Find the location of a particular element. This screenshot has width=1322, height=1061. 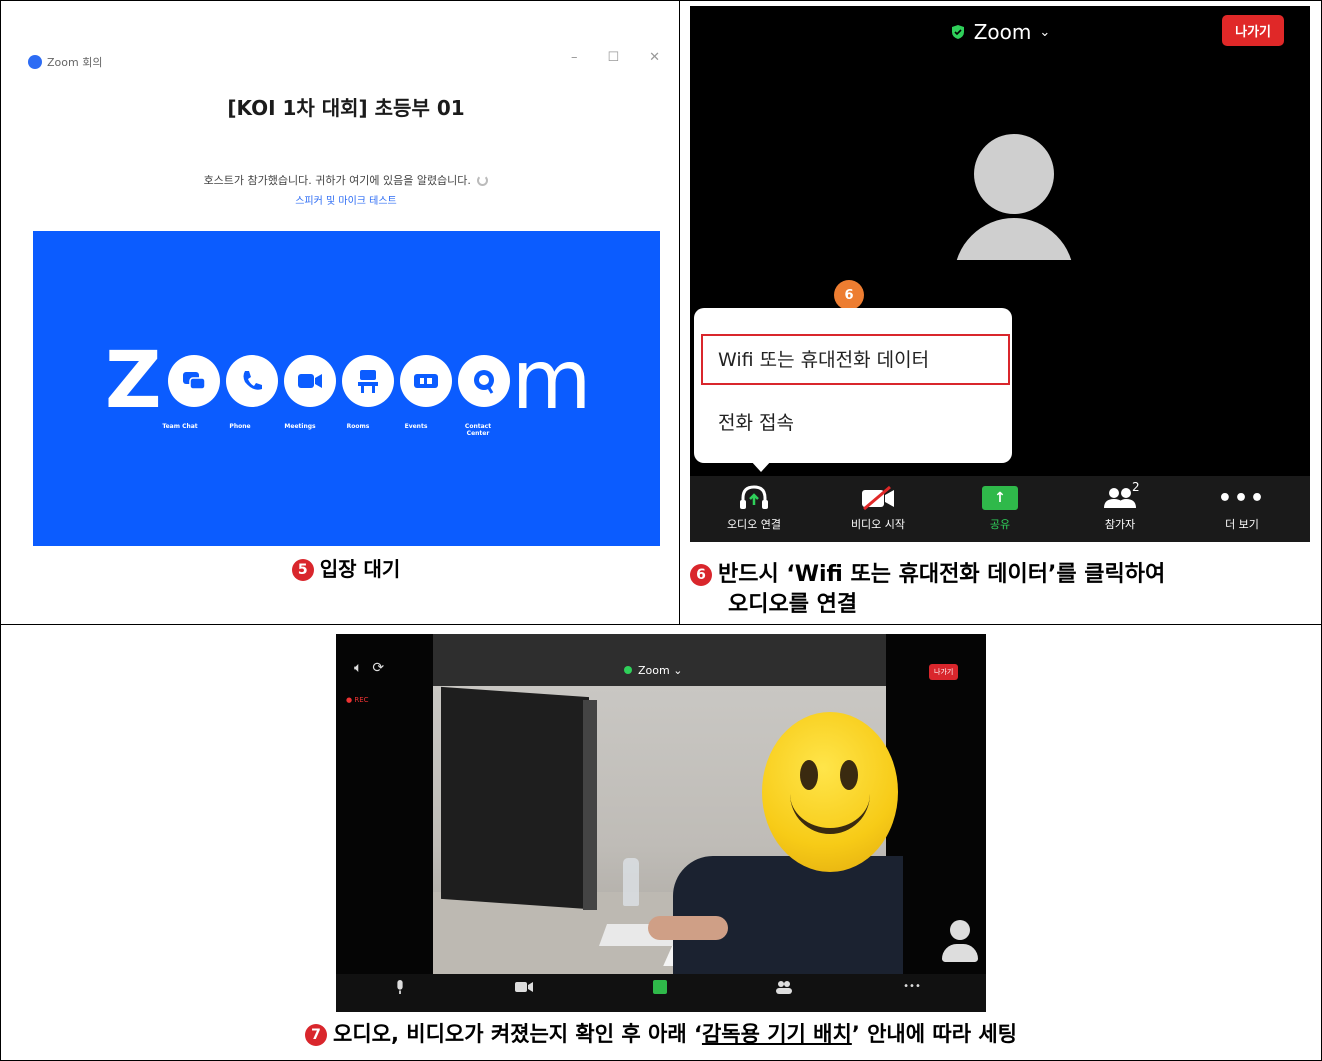

feed-video-button is located at coordinates (524, 989).